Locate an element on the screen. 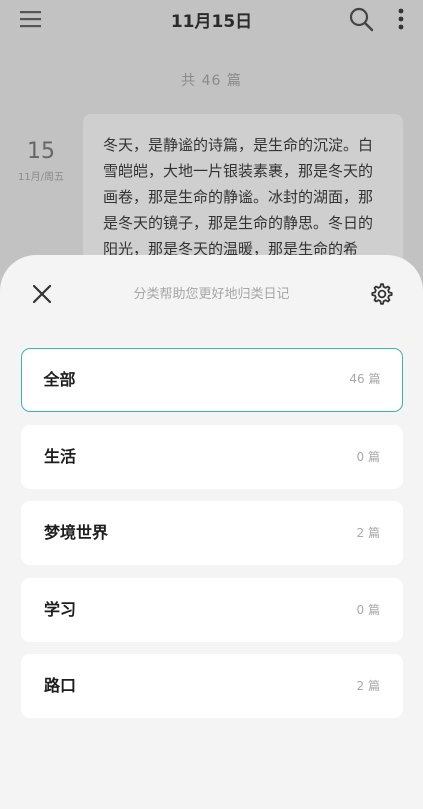 The image size is (423, 809). entry-month-weekday: 11月/周五 is located at coordinates (41, 177).